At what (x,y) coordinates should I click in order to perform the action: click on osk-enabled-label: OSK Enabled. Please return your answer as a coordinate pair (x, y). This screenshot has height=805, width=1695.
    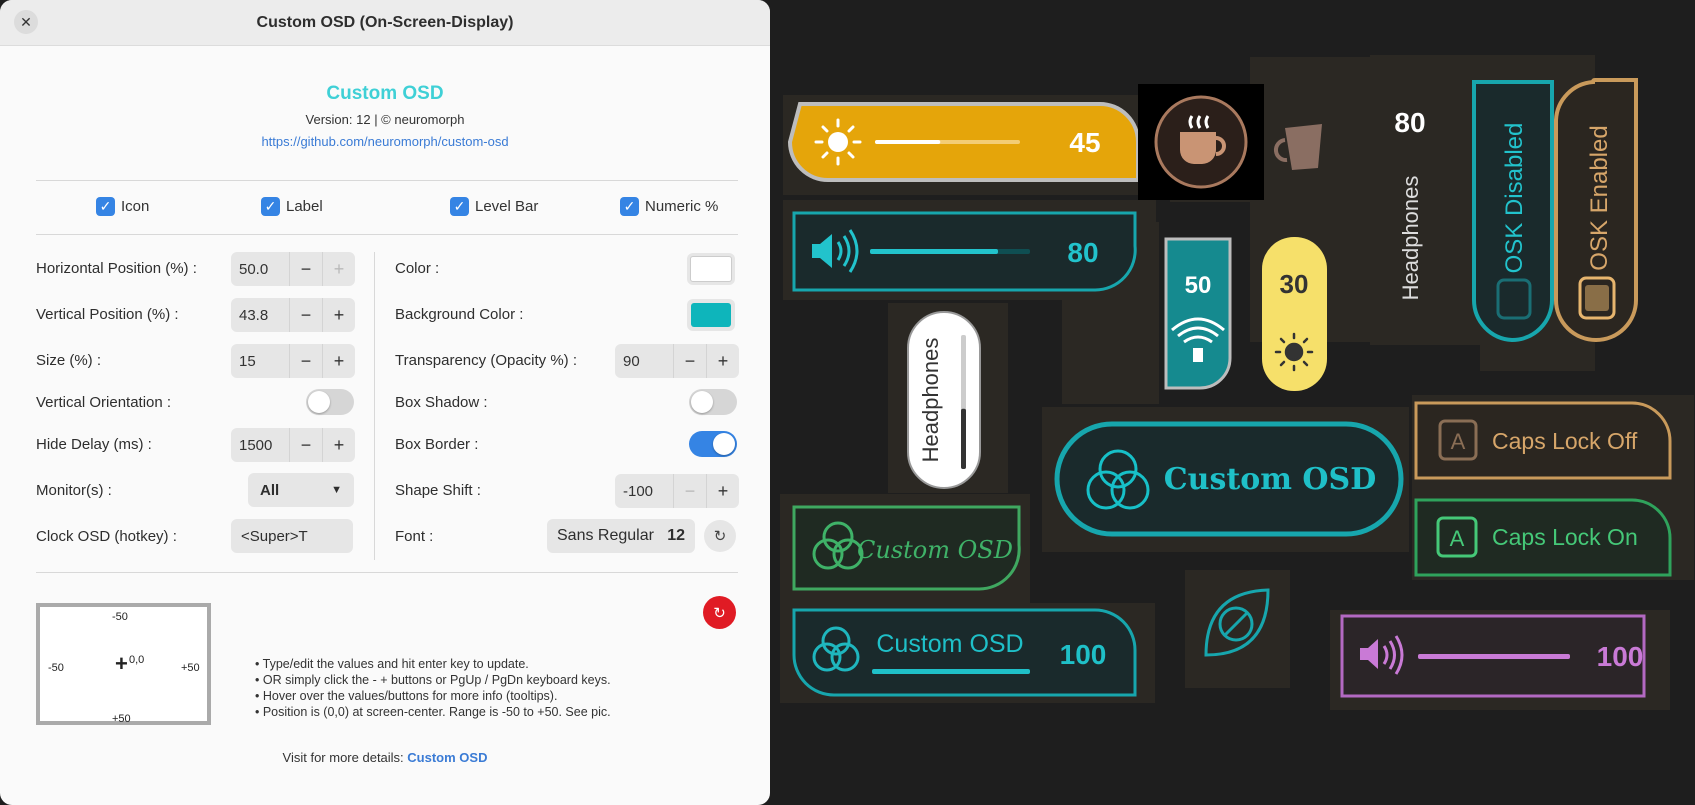
    Looking at the image, I should click on (1599, 197).